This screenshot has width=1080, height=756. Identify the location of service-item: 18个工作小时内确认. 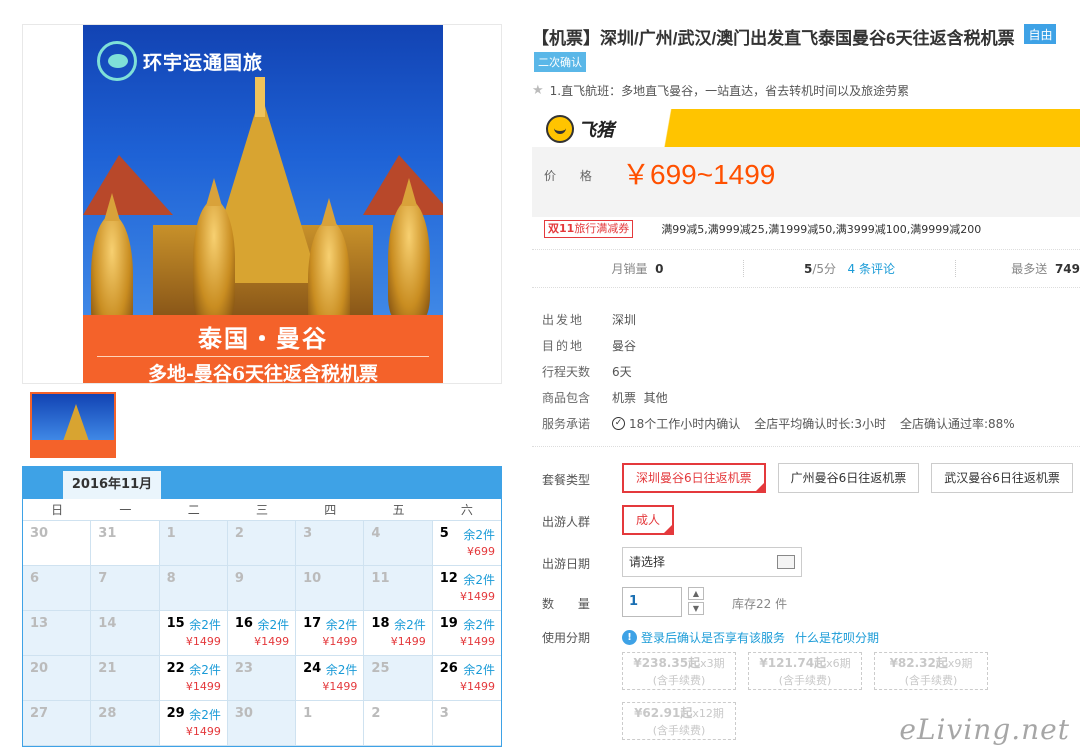
(685, 423).